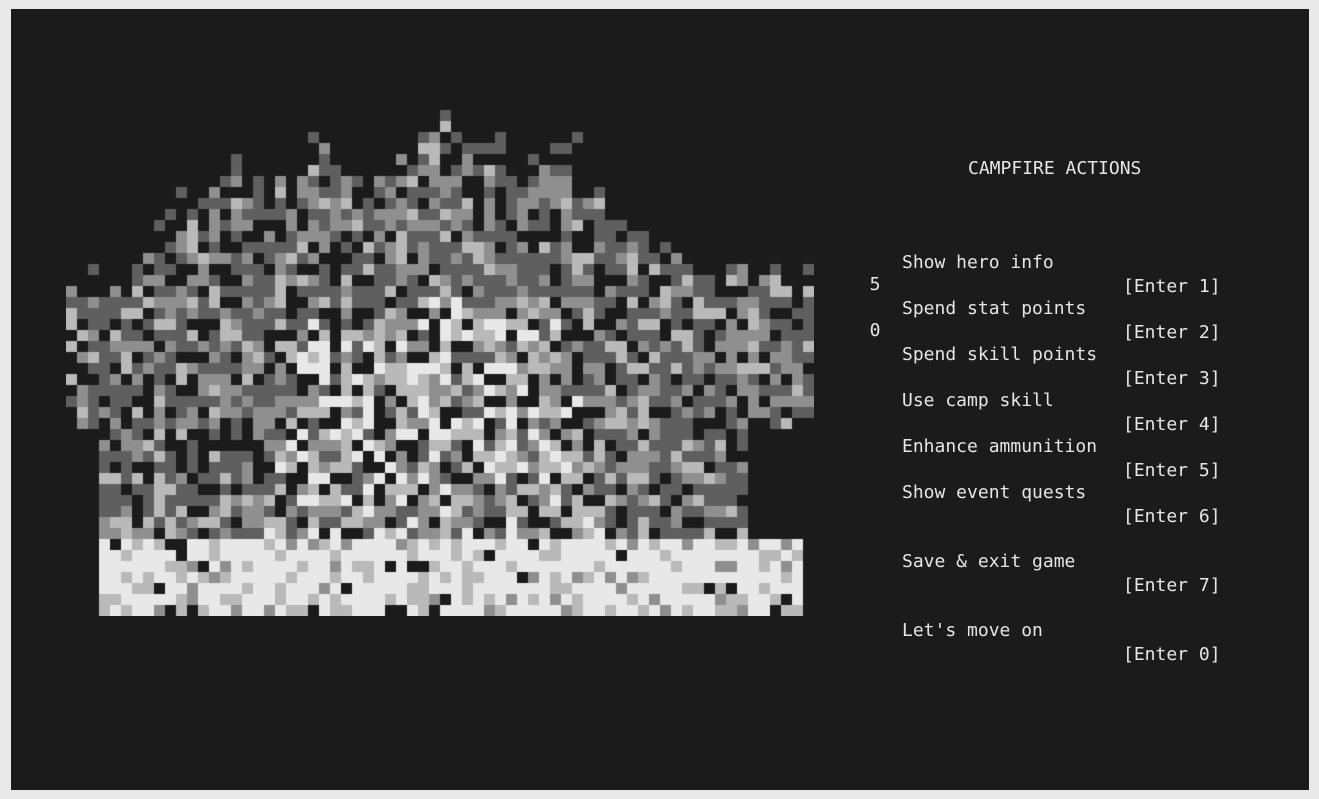 The height and width of the screenshot is (799, 1319). What do you see at coordinates (1047, 250) in the screenshot?
I see `menu-item-show-hero-info: Show hero info [Enter 1]` at bounding box center [1047, 250].